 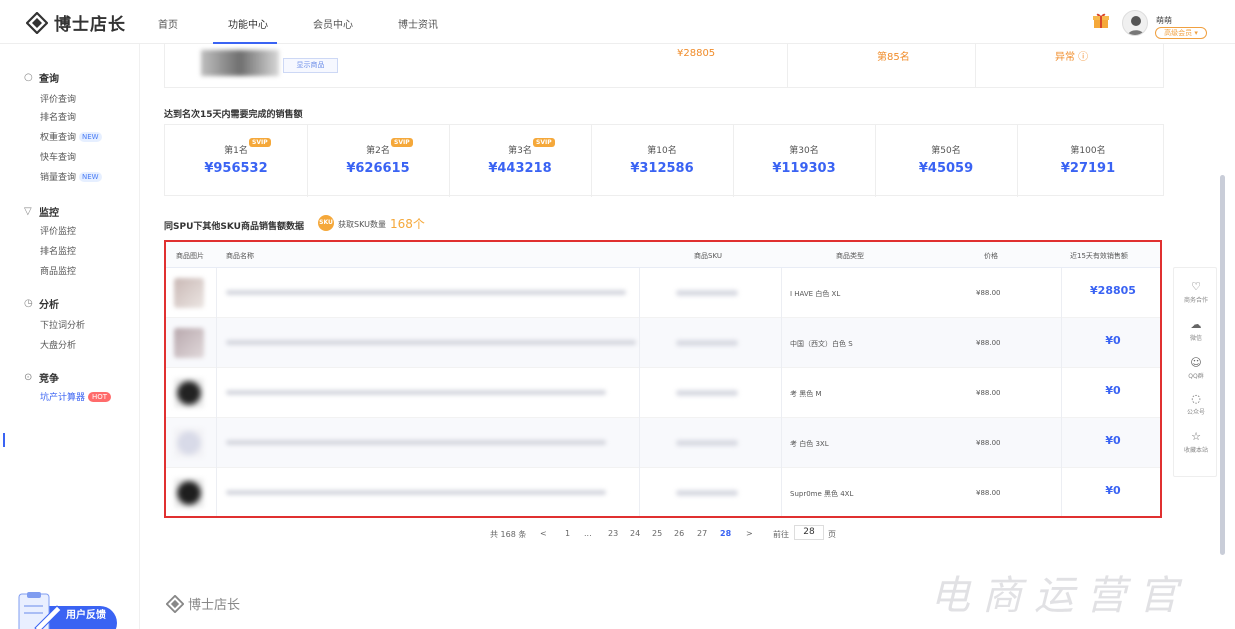 What do you see at coordinates (236, 168) in the screenshot?
I see `rank-value: ¥956532` at bounding box center [236, 168].